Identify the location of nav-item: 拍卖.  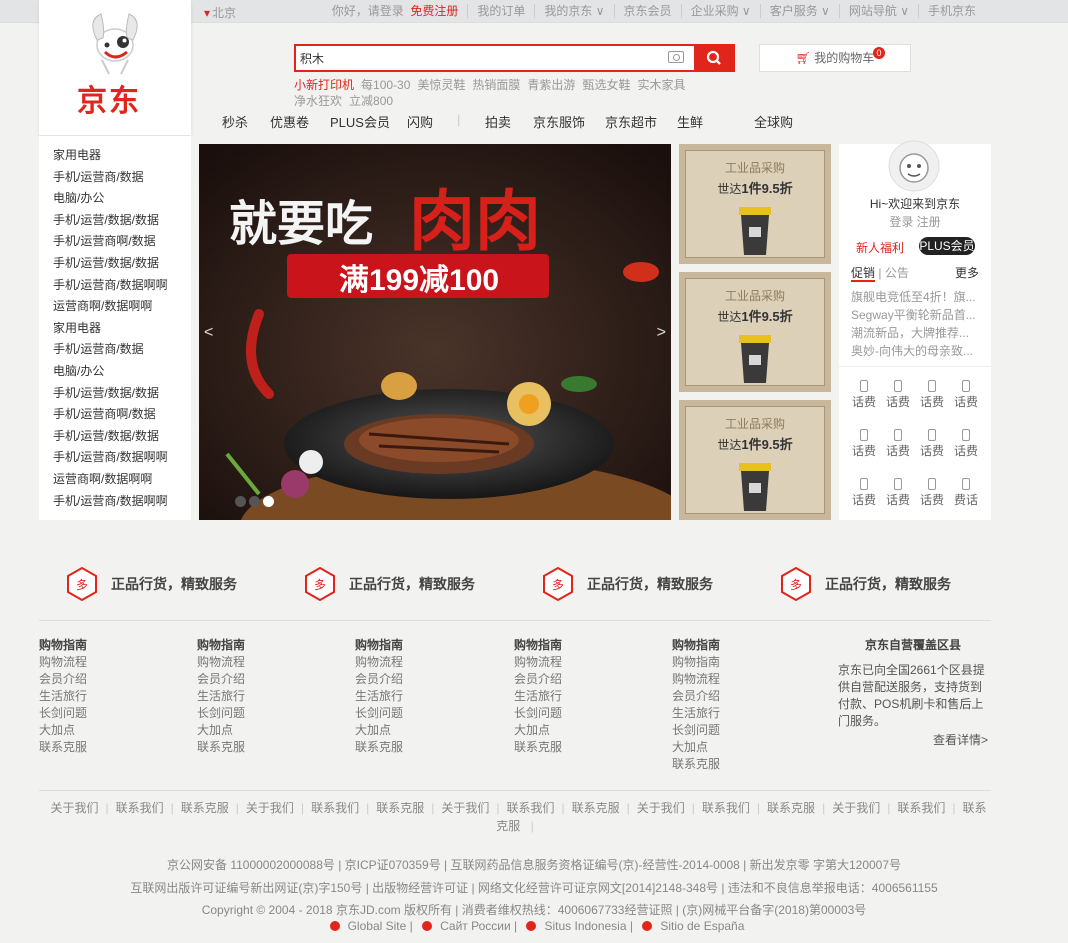
(509, 121).